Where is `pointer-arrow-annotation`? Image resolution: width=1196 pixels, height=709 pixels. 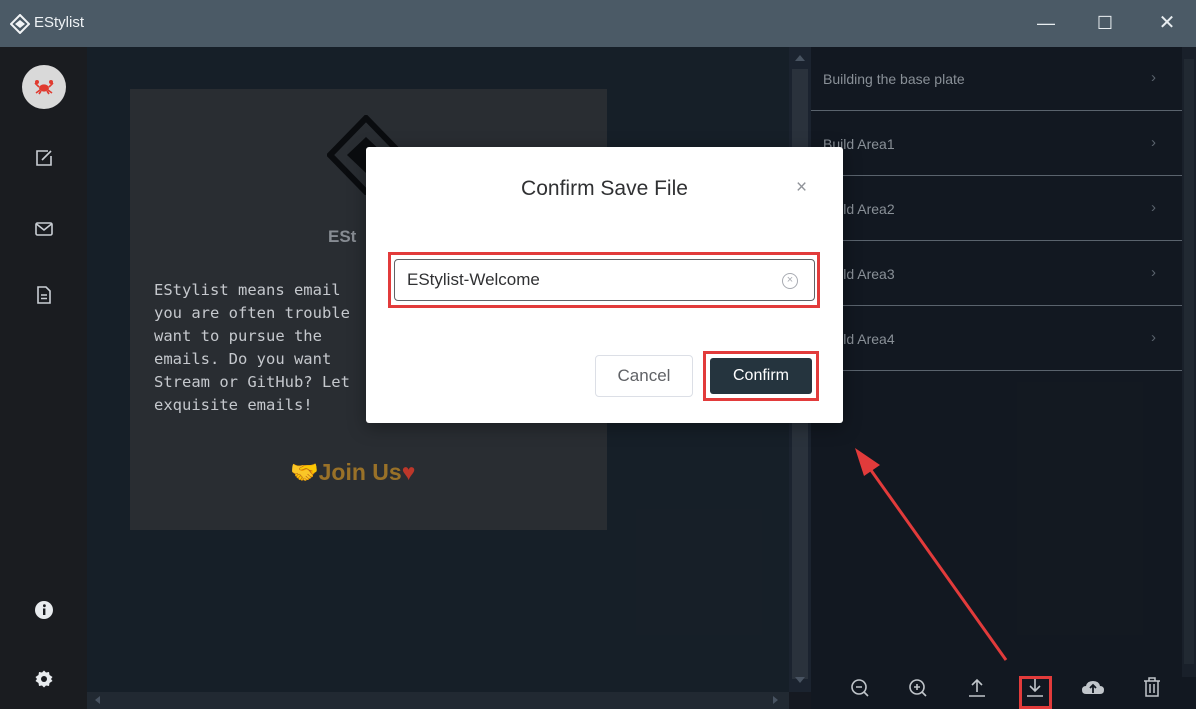
pointer-arrow-annotation is located at coordinates (931, 554).